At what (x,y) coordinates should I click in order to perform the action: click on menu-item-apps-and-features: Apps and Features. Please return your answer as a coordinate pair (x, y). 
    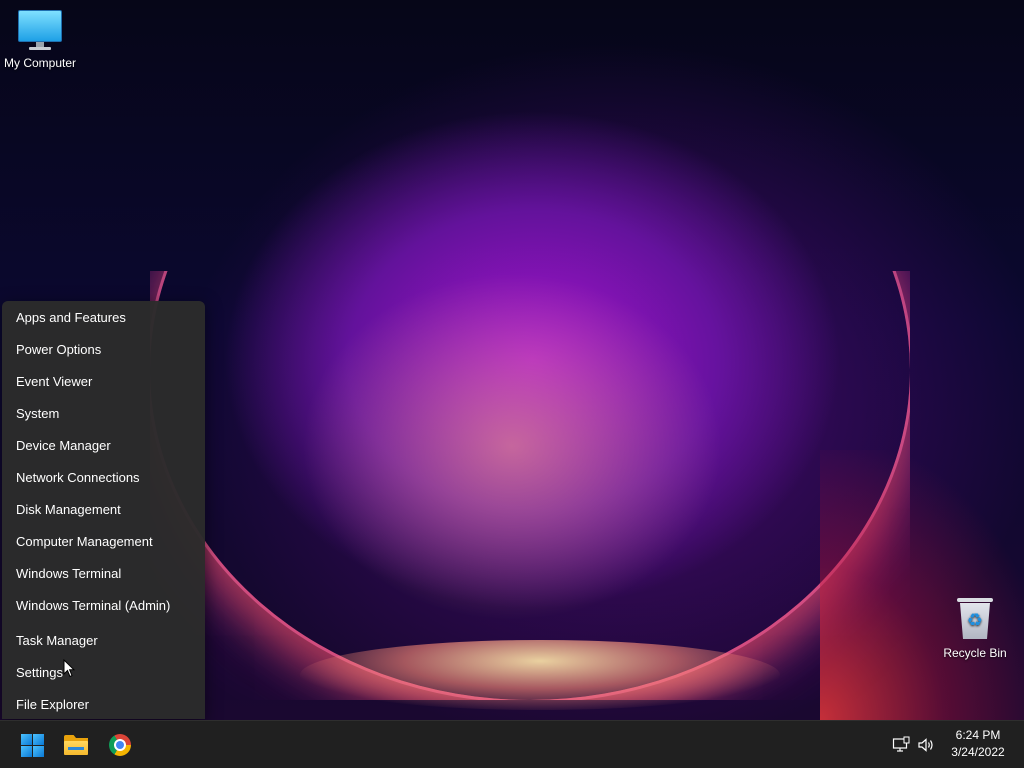
    Looking at the image, I should click on (103, 318).